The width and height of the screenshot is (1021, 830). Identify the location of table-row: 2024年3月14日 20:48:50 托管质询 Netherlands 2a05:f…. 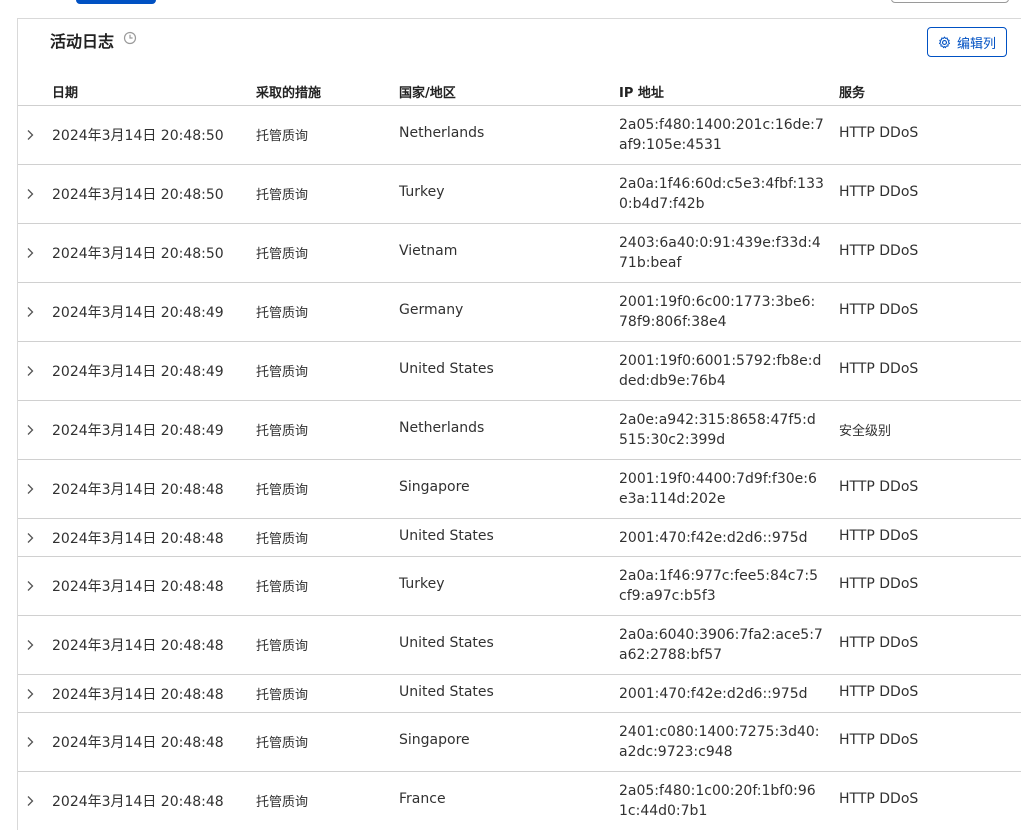
(519, 135).